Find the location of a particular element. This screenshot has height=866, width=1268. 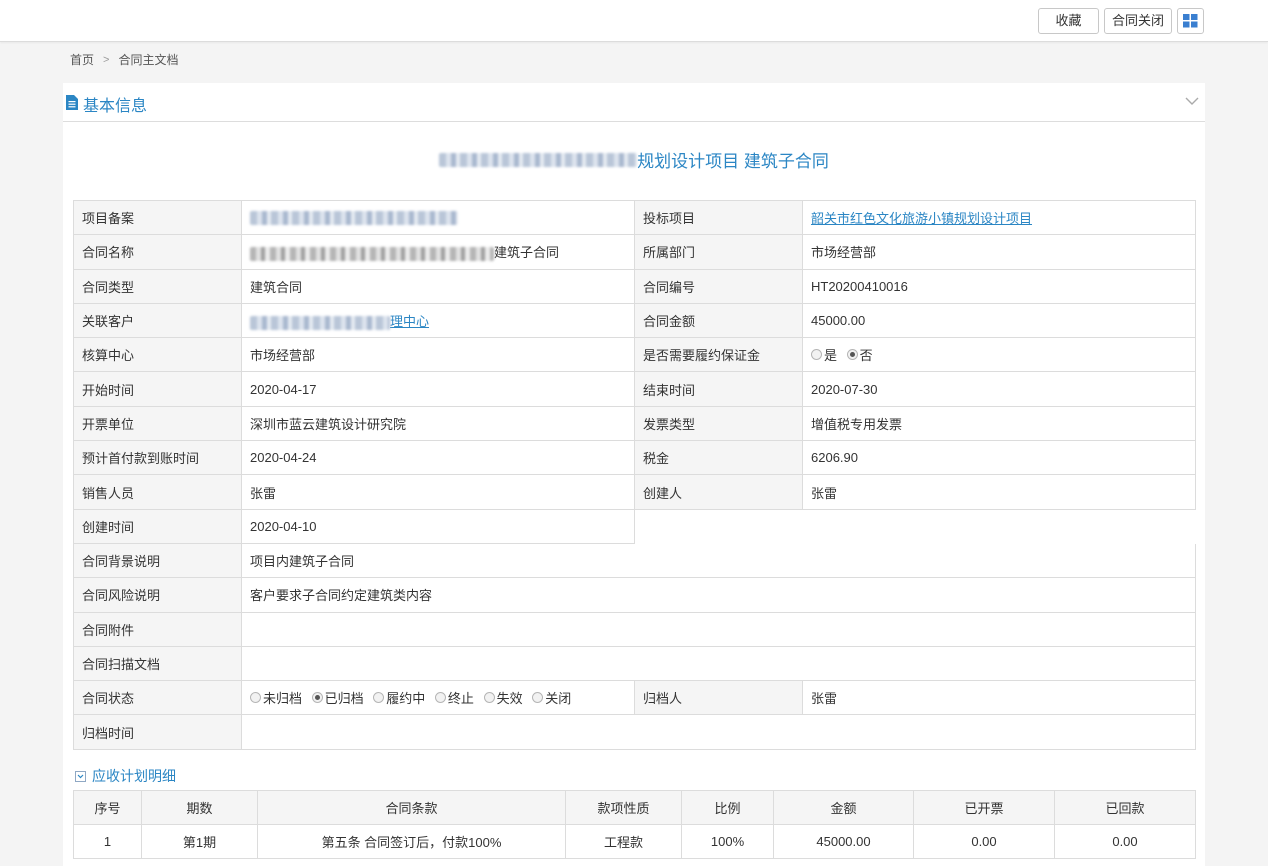

contract-title-text: 规划设计项目 建筑子合同 is located at coordinates (733, 161).